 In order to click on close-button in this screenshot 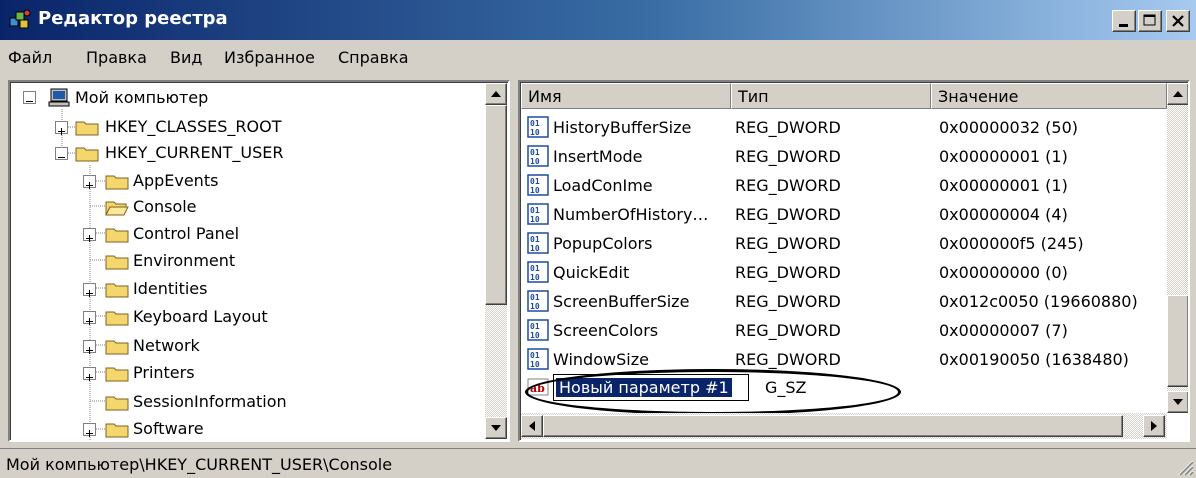, I will do `click(1178, 21)`.